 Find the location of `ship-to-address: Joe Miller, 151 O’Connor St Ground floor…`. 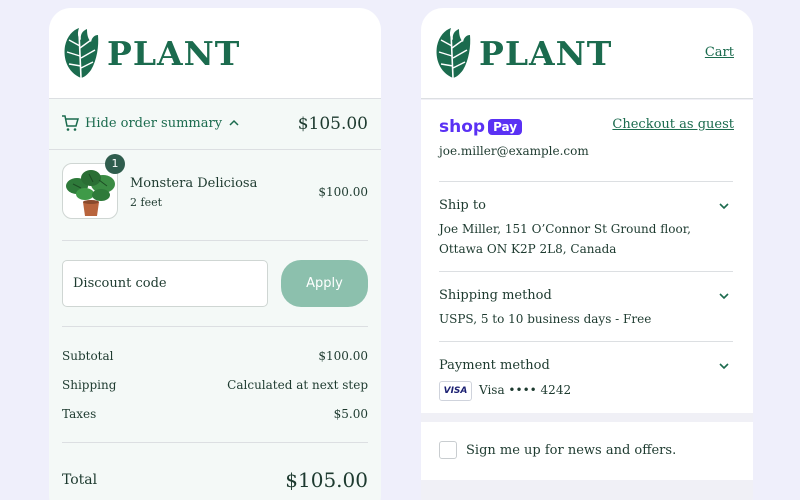

ship-to-address: Joe Miller, 151 O’Connor St Ground floor… is located at coordinates (565, 239).